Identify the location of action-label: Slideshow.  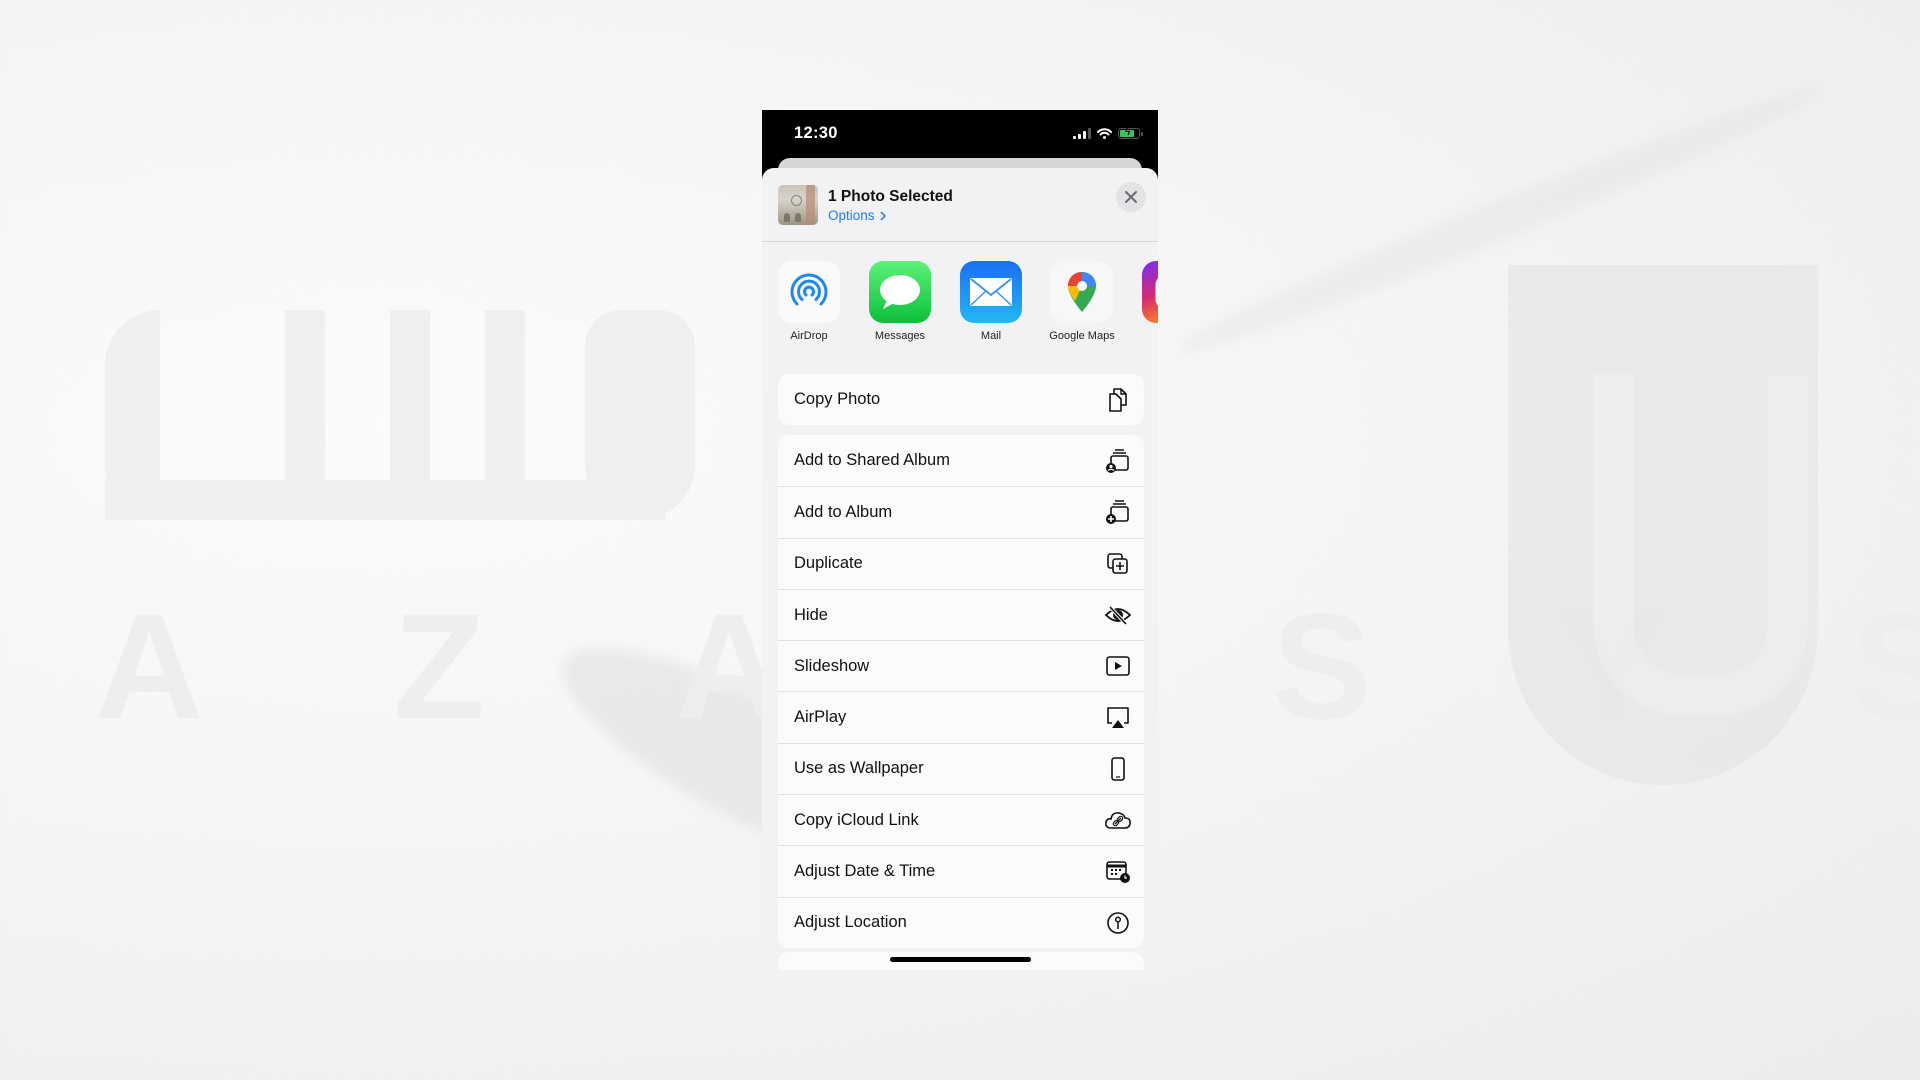
(832, 665).